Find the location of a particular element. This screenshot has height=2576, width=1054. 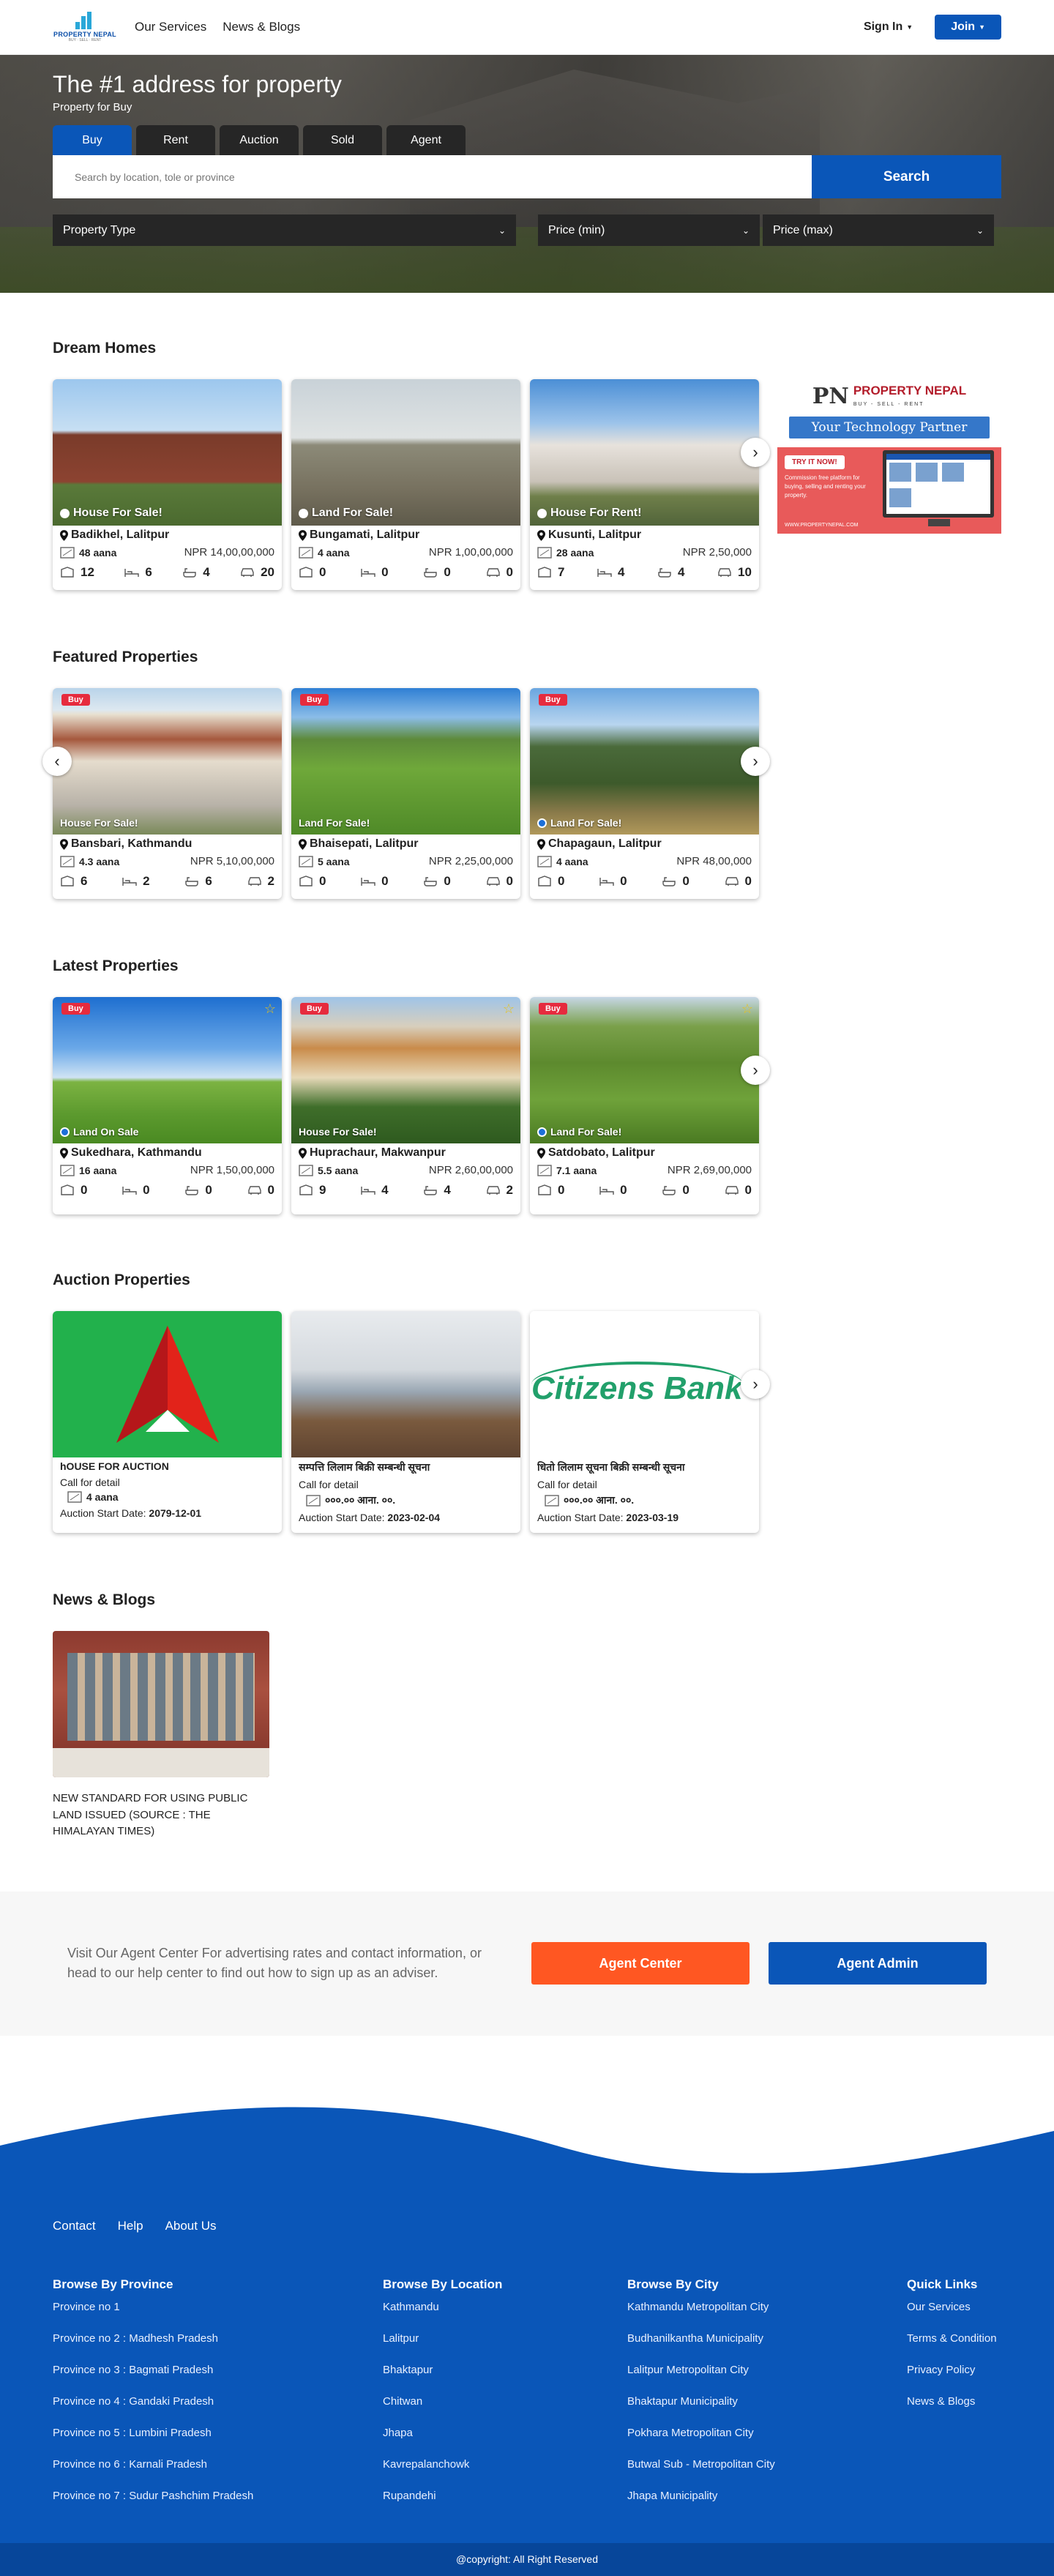

ad-try-button: TRY IT NOW! is located at coordinates (815, 462).